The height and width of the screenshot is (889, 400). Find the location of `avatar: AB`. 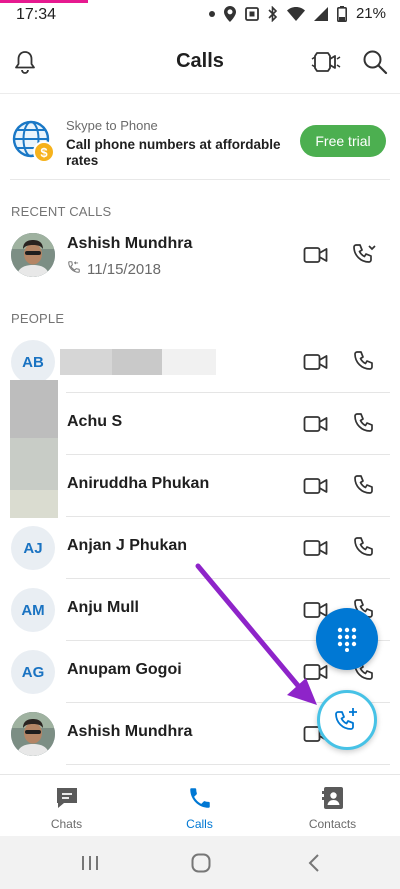

avatar: AB is located at coordinates (33, 362).